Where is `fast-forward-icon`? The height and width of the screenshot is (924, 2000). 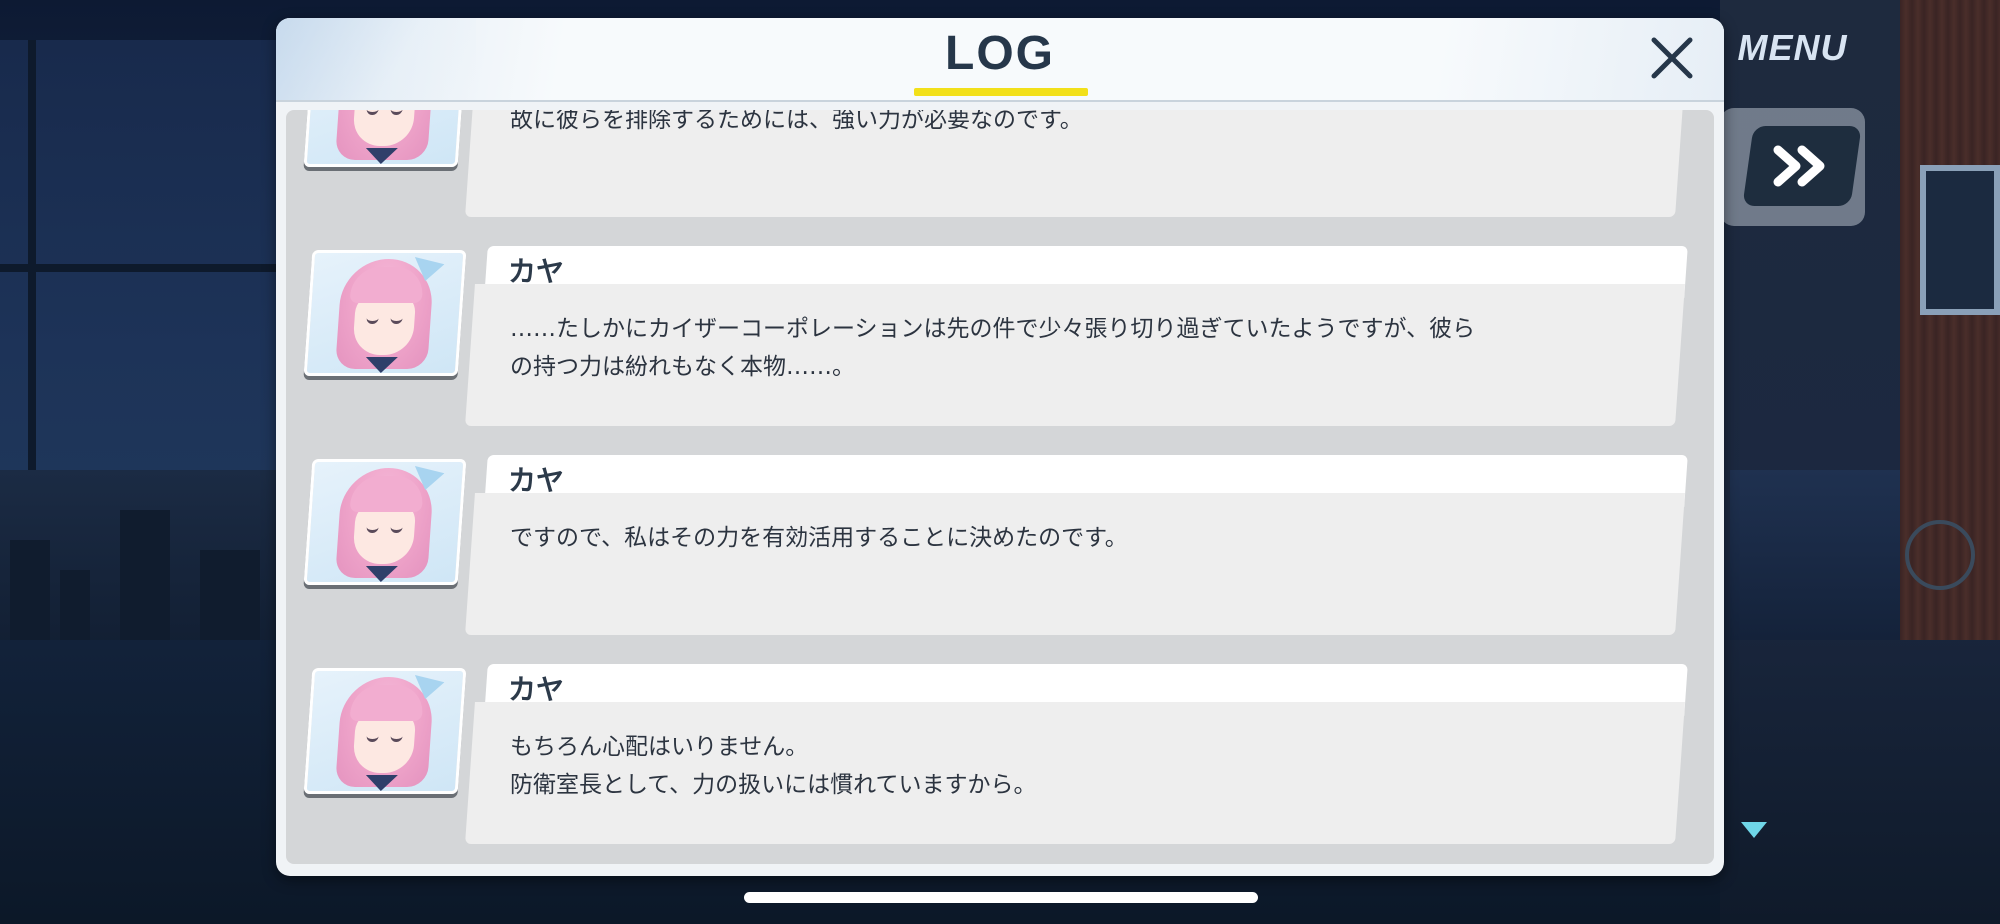 fast-forward-icon is located at coordinates (1799, 166).